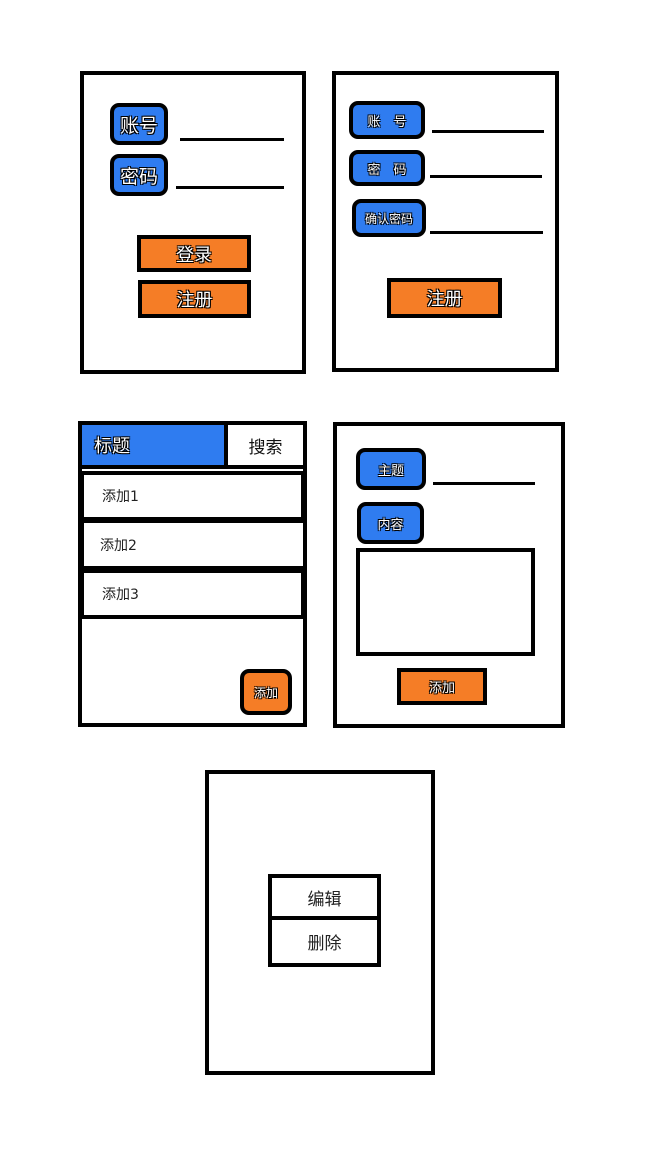 The image size is (648, 1152). Describe the element at coordinates (486, 176) in the screenshot. I see `register-password-input` at that location.